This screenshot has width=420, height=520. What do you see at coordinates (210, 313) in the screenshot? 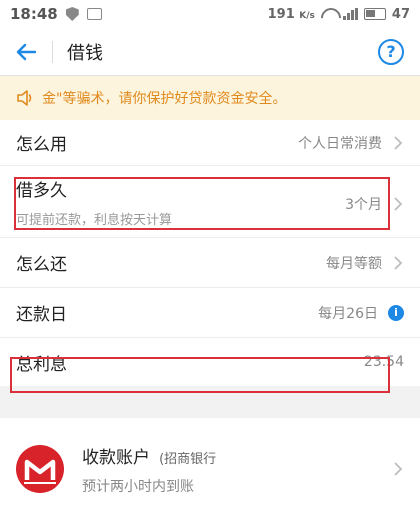
I see `row-repay-day: 还款日 每月26日 i` at bounding box center [210, 313].